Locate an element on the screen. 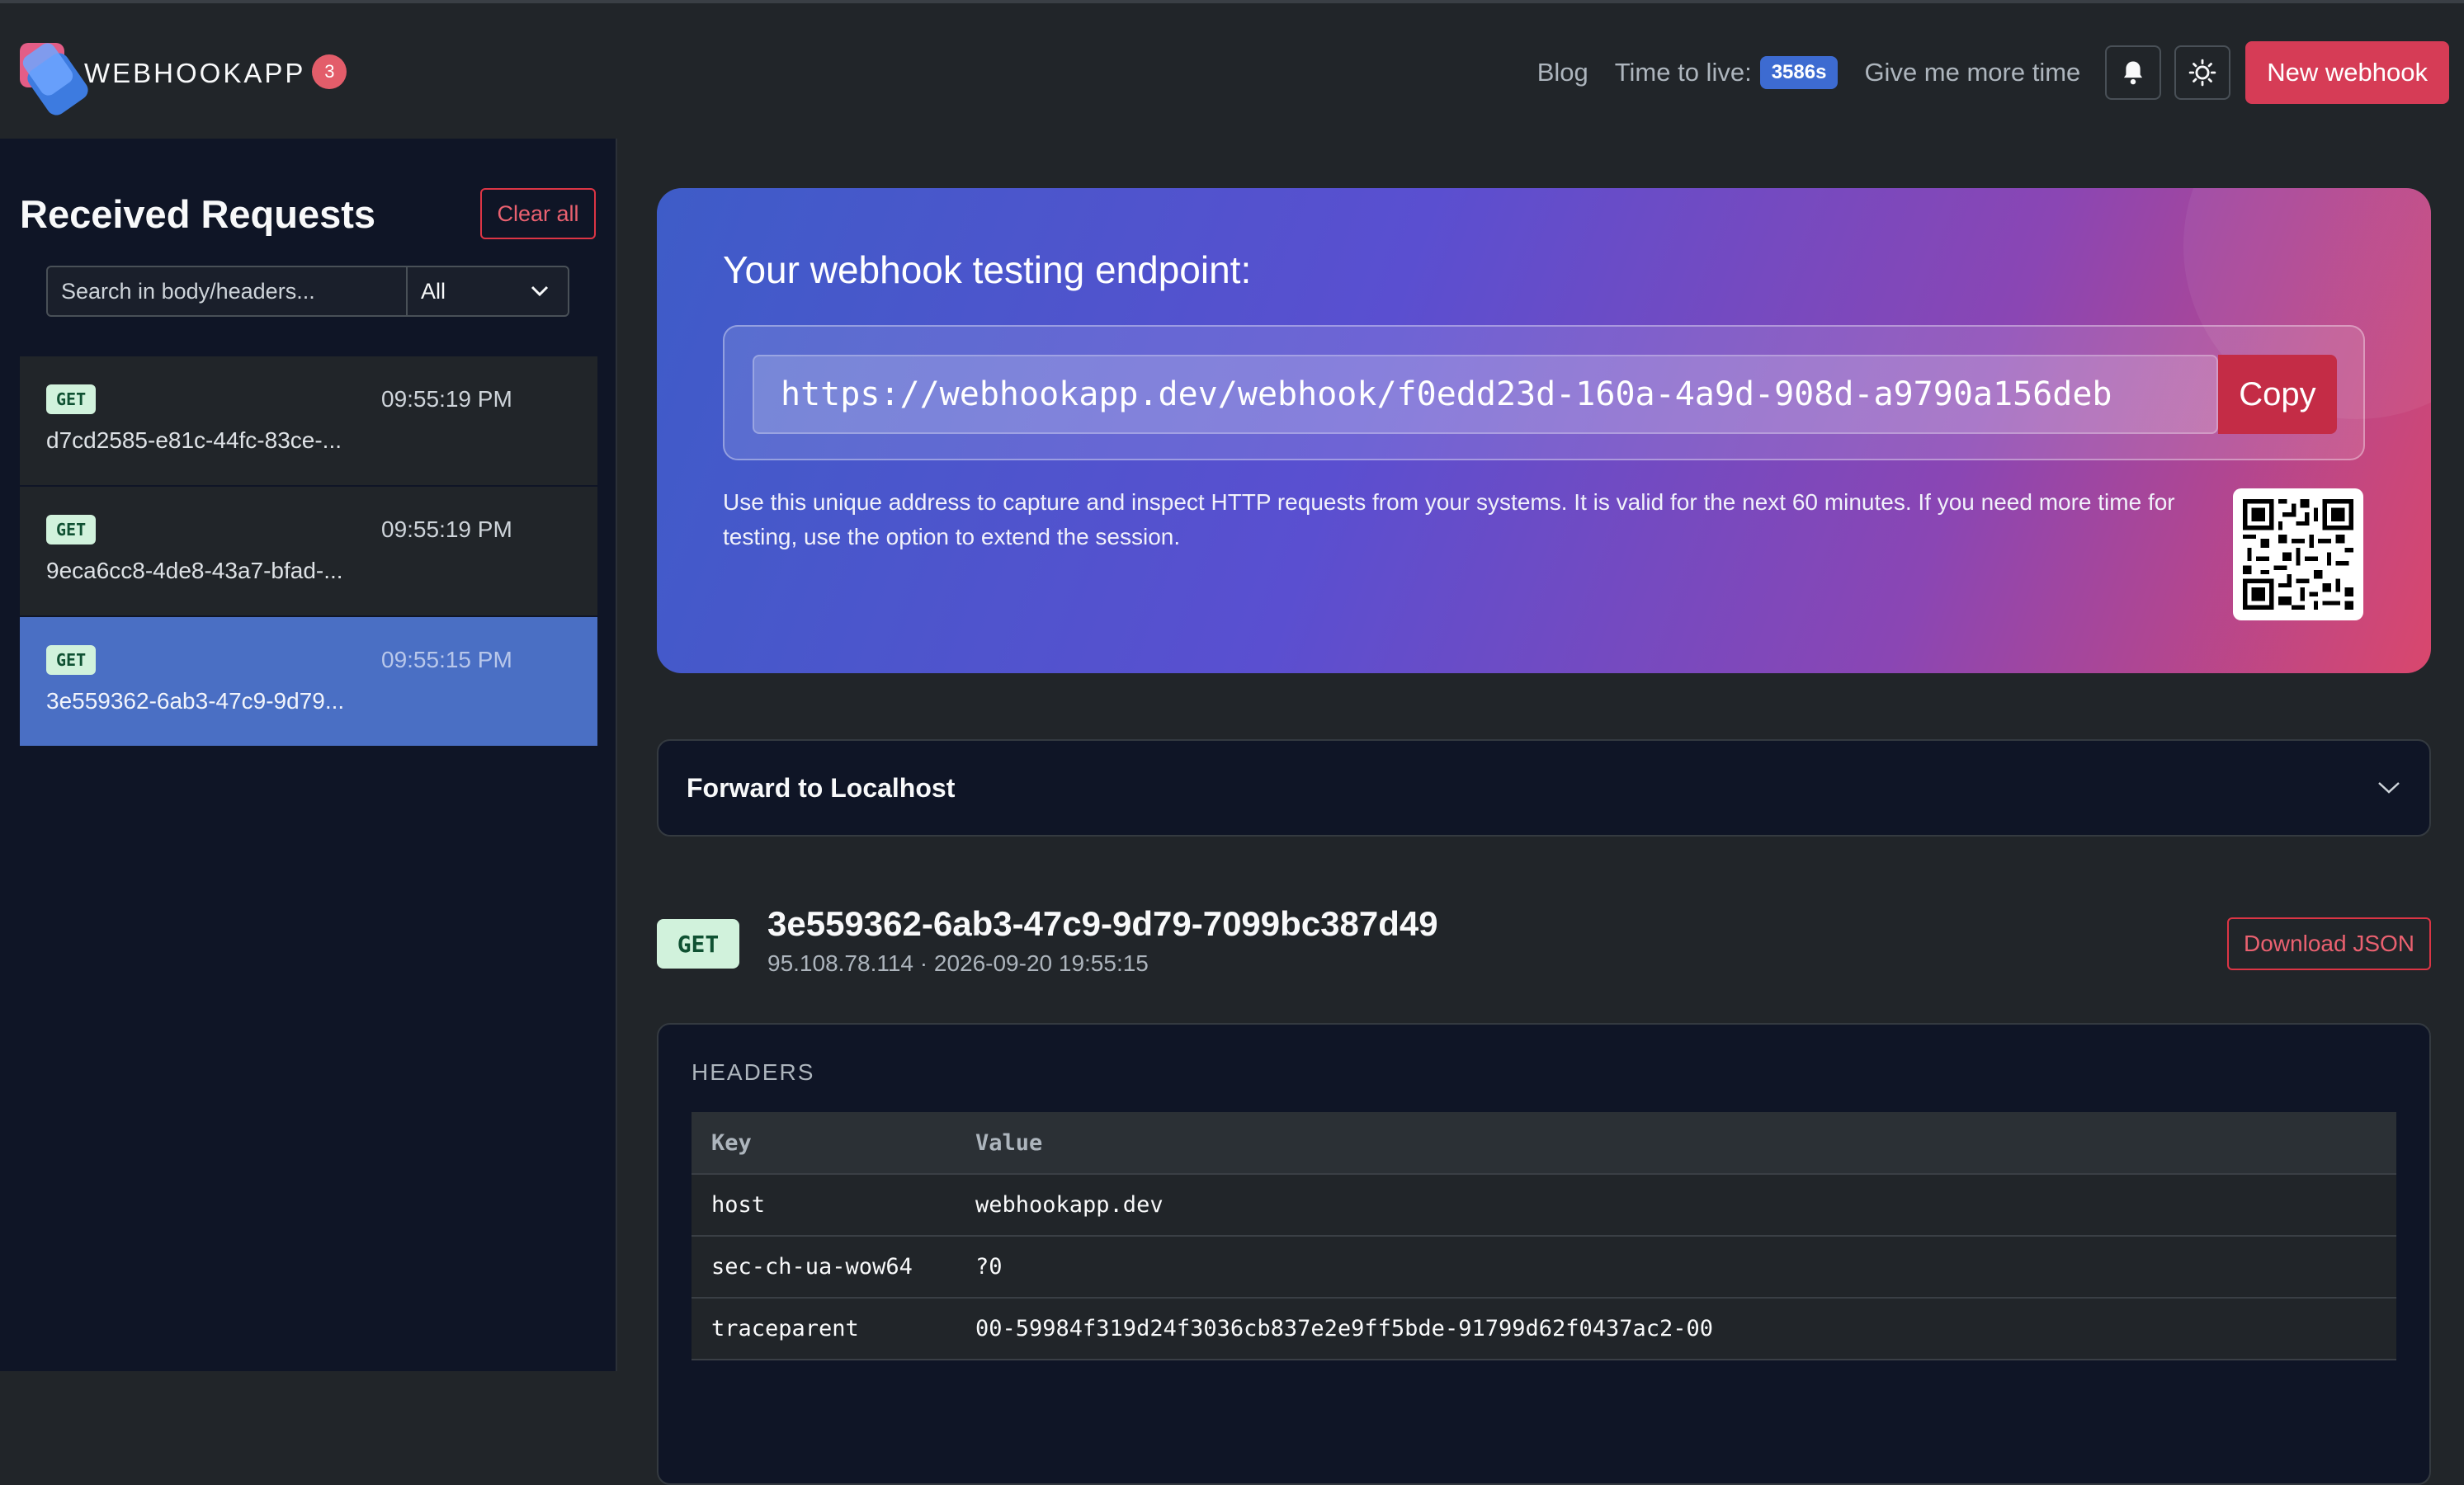  detail-meta: 95.108.78.114 · 2026-09-20 19:55:15 is located at coordinates (958, 963).